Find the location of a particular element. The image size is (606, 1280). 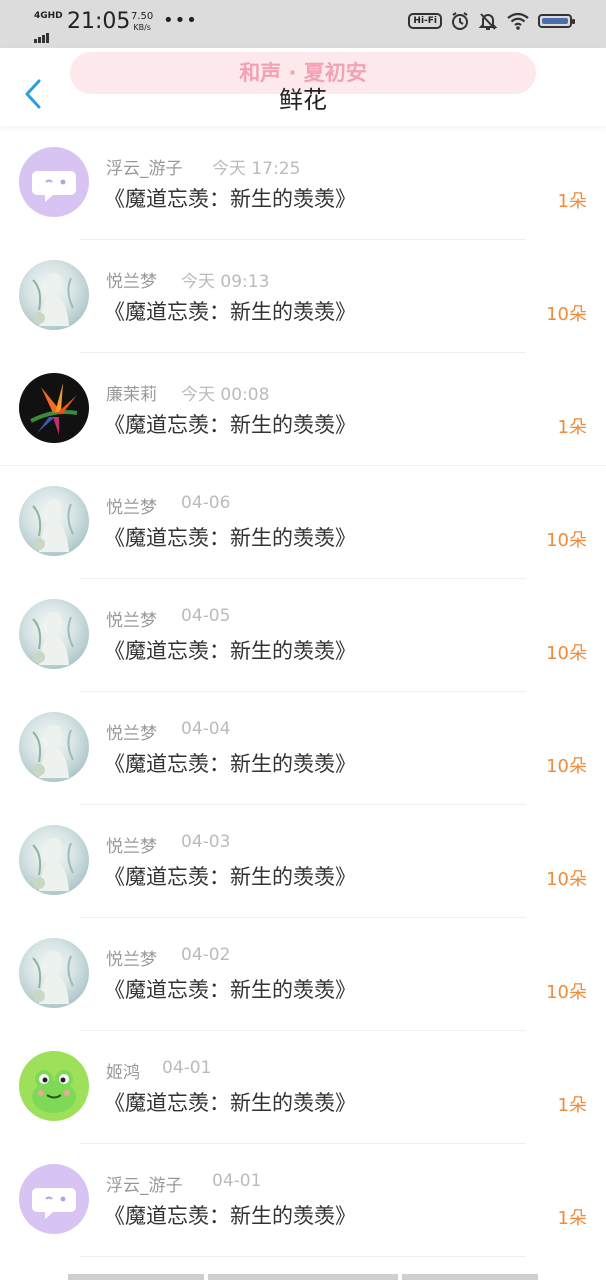

username: 姬鸿 is located at coordinates (123, 1073).